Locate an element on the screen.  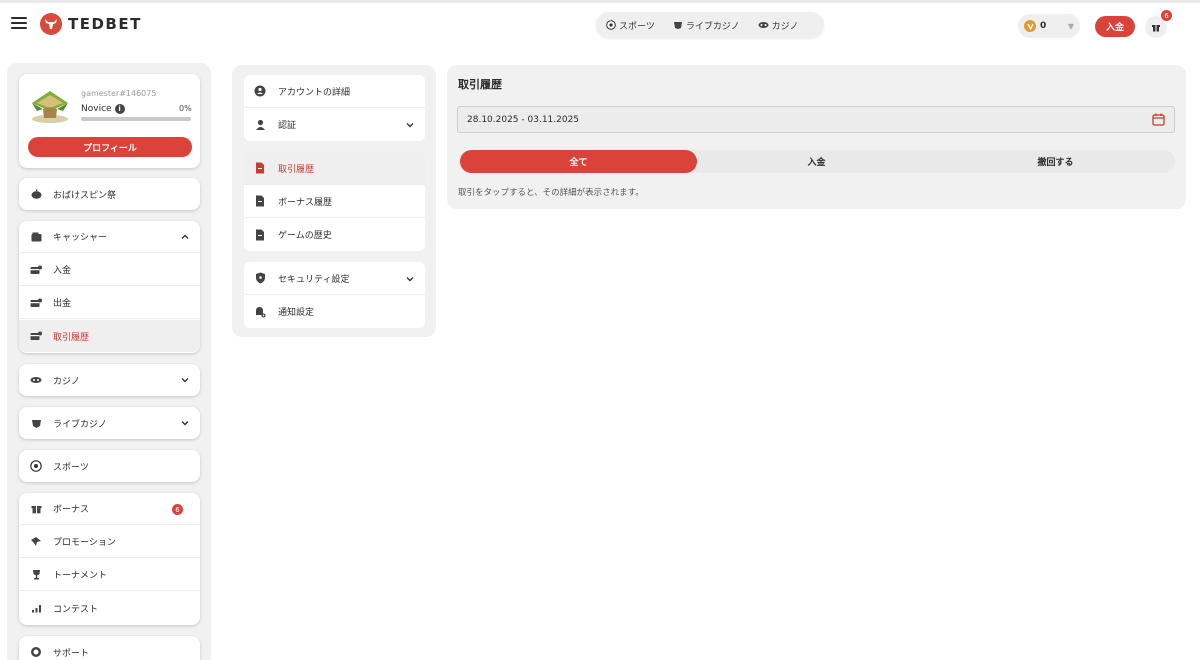
username: gamester#146075 is located at coordinates (119, 93).